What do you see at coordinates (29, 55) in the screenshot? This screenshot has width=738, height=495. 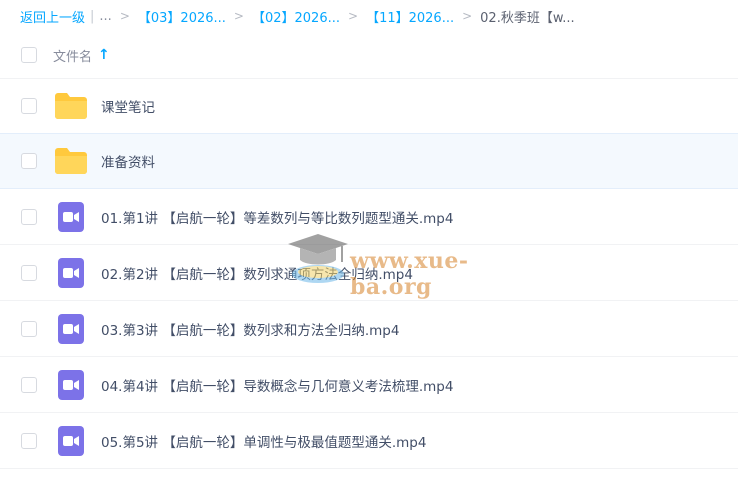 I see `select-all-checkbox` at bounding box center [29, 55].